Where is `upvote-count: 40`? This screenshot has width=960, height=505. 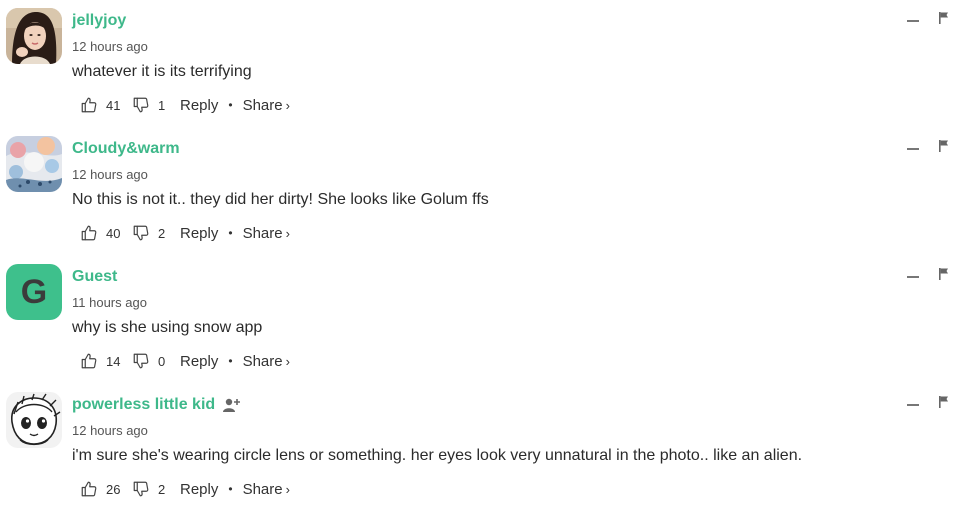 upvote-count: 40 is located at coordinates (113, 233).